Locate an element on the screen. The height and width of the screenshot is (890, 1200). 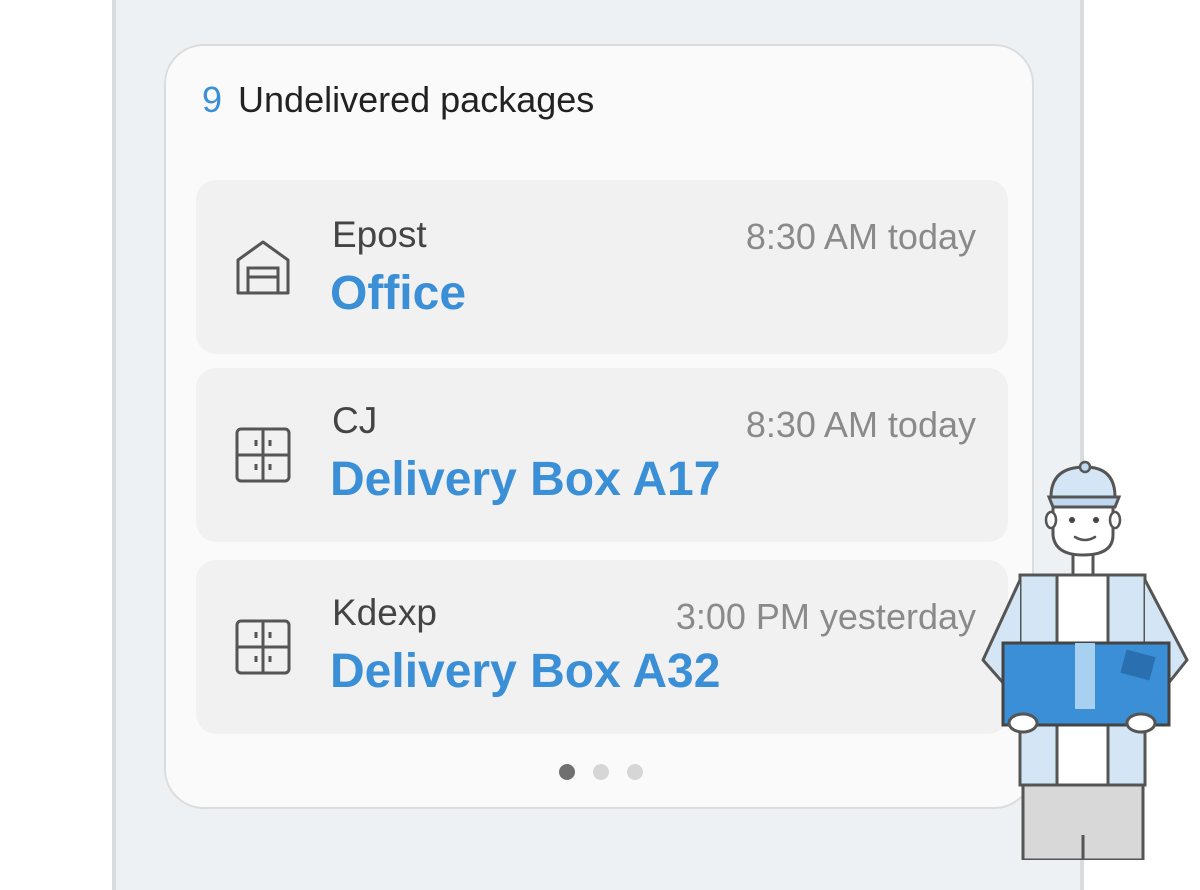
carrier-name: Epost is located at coordinates (379, 234).